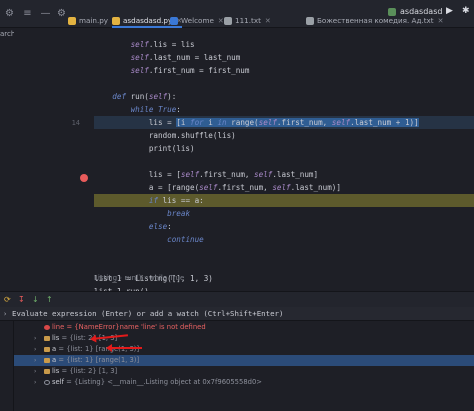 The height and width of the screenshot is (411, 474). I want to click on code-line: else:, so click(284, 226).